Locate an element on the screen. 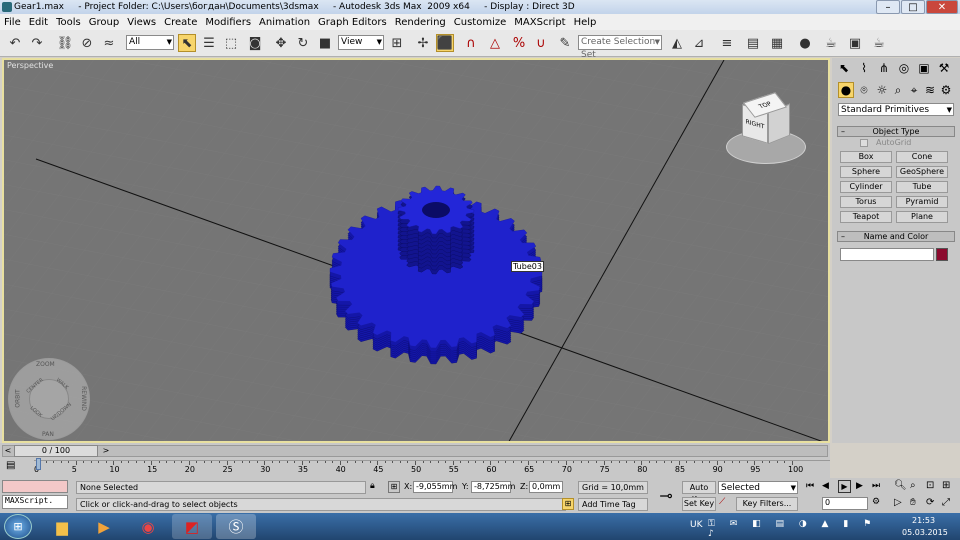  menu-views: Views is located at coordinates (141, 22).